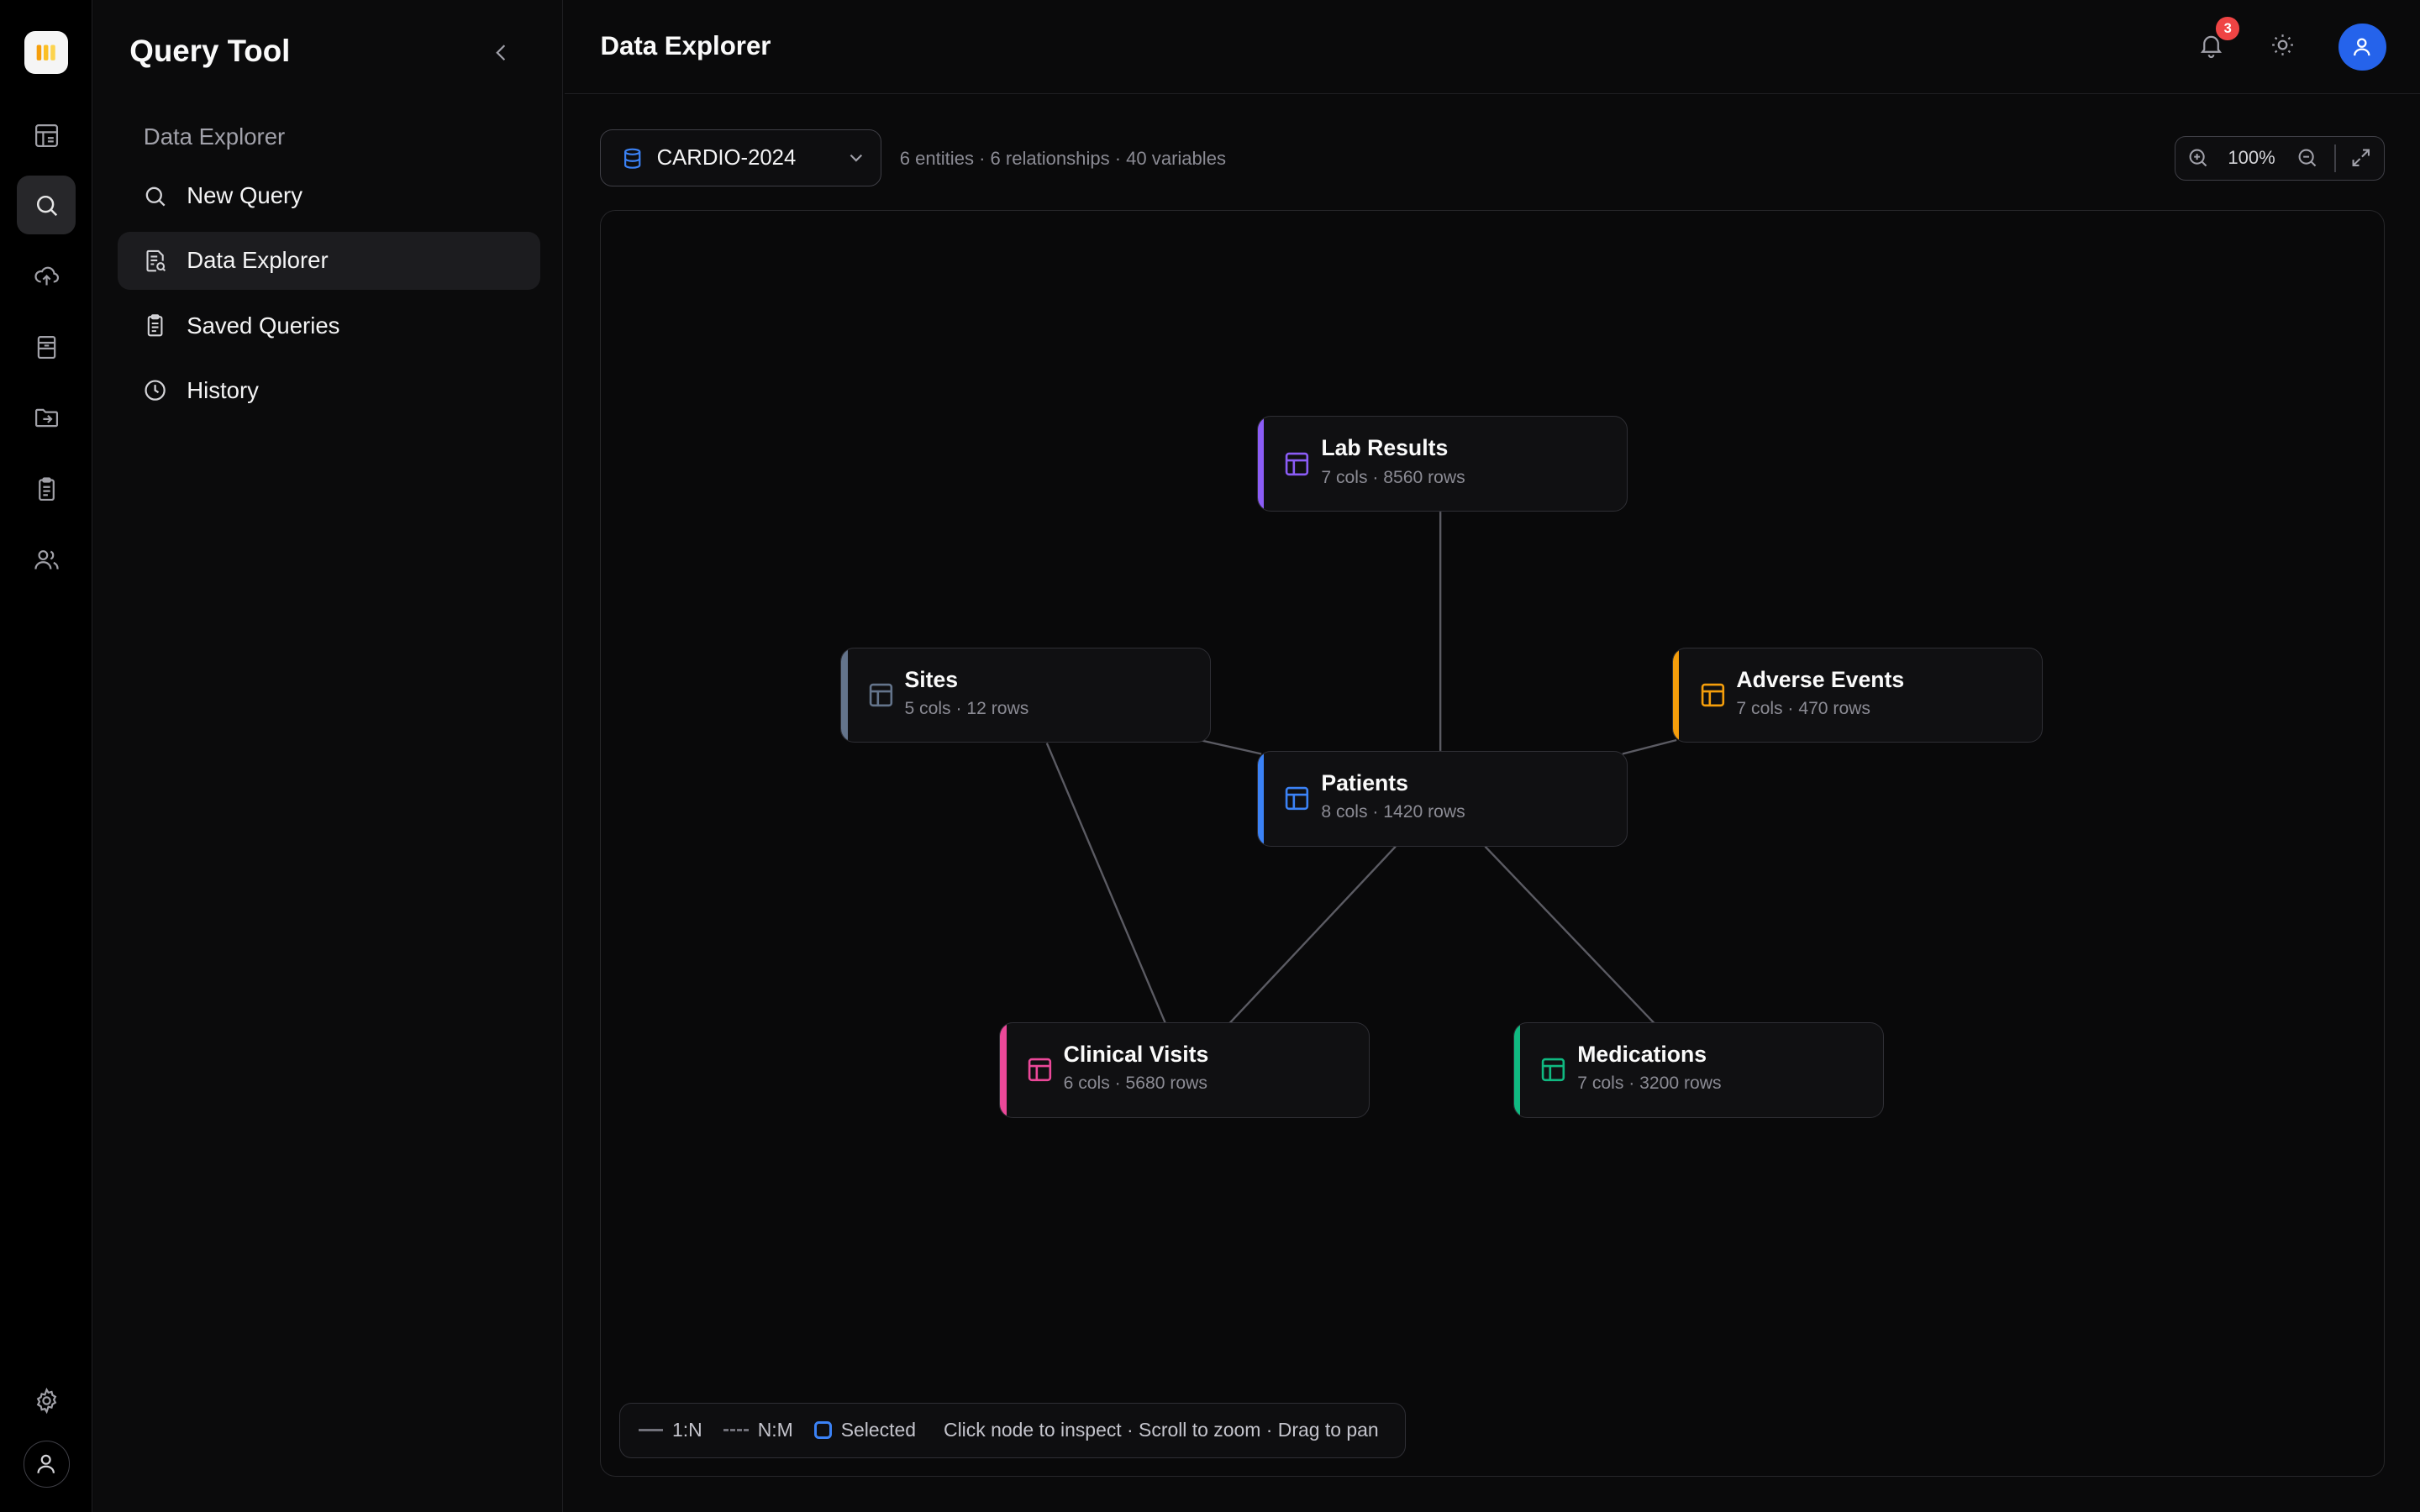 The image size is (2420, 1512). What do you see at coordinates (46, 136) in the screenshot?
I see `dashboard-icon` at bounding box center [46, 136].